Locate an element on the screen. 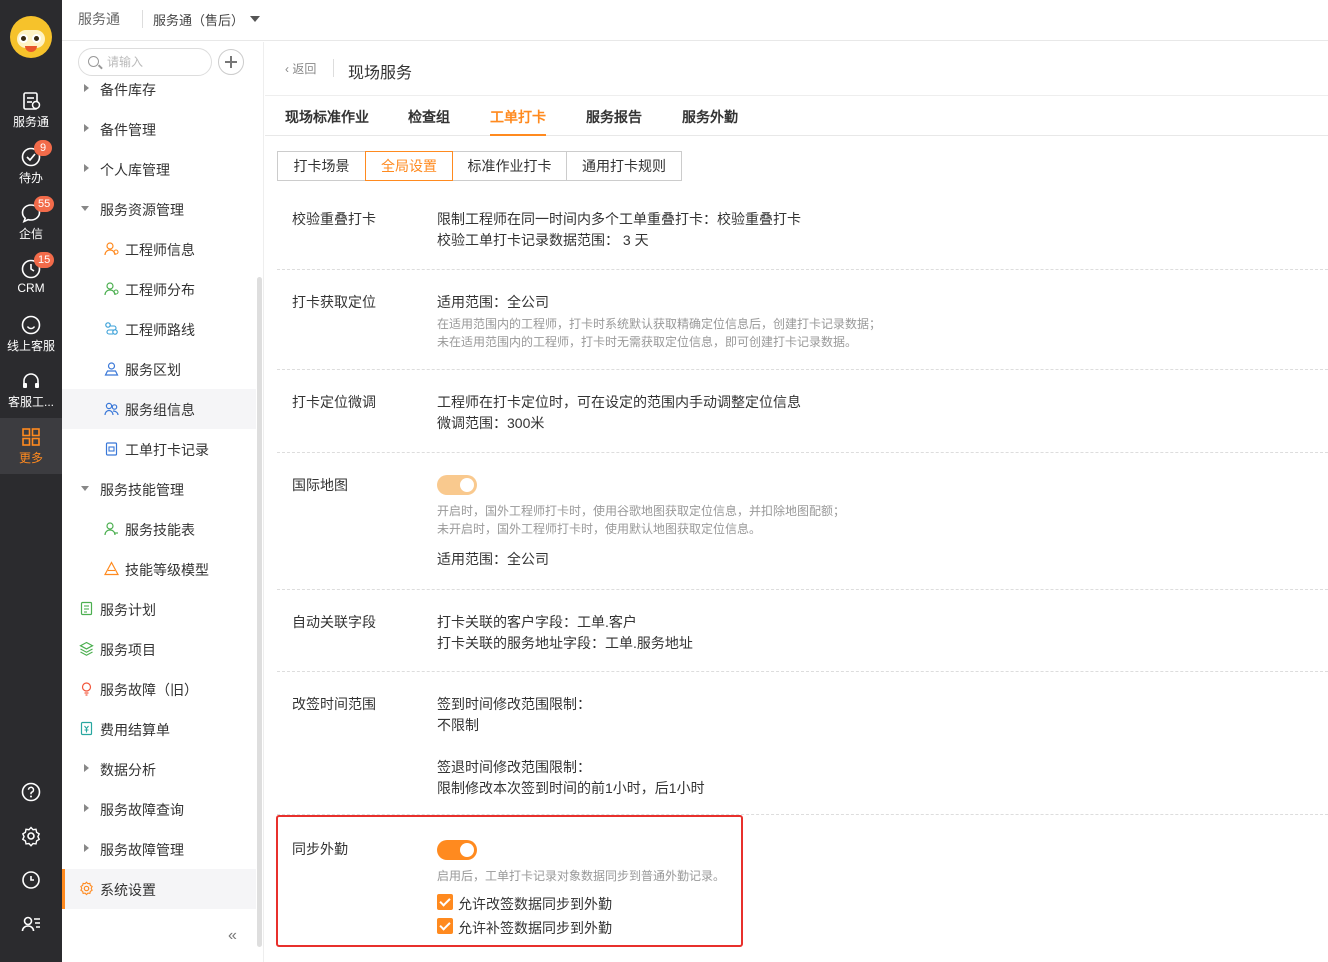 The image size is (1328, 962). settings-icon is located at coordinates (31, 836).